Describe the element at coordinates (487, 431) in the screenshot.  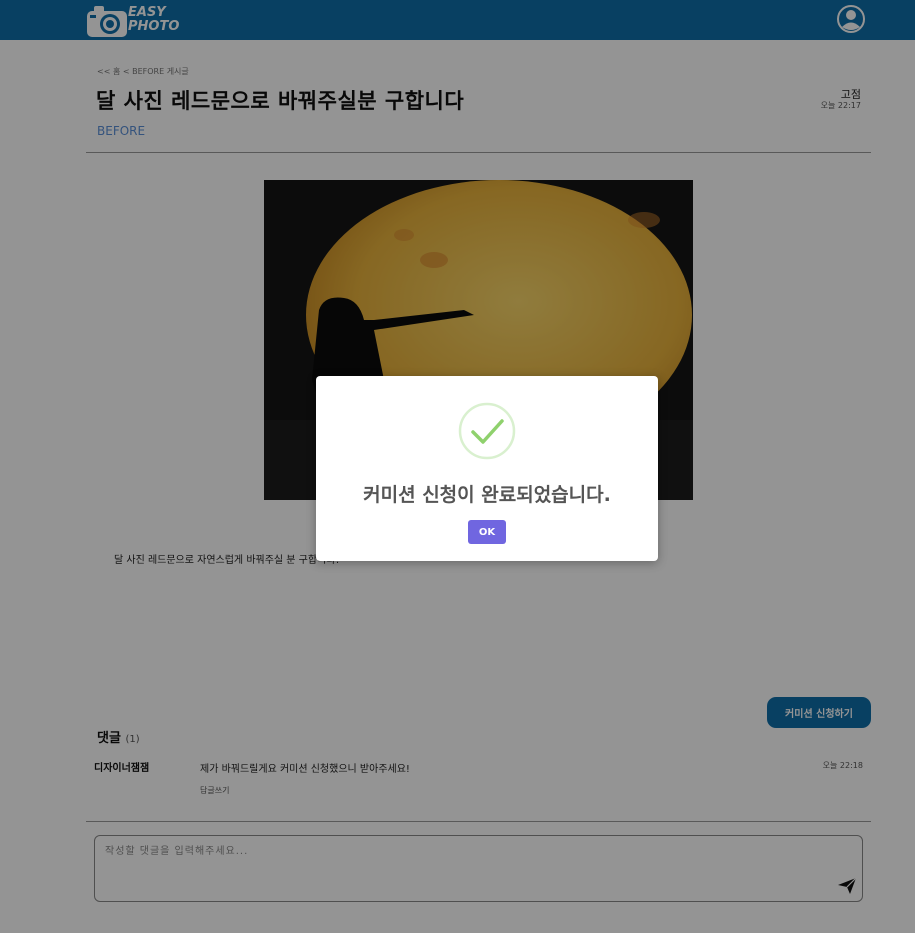
I see `check-circle-icon` at that location.